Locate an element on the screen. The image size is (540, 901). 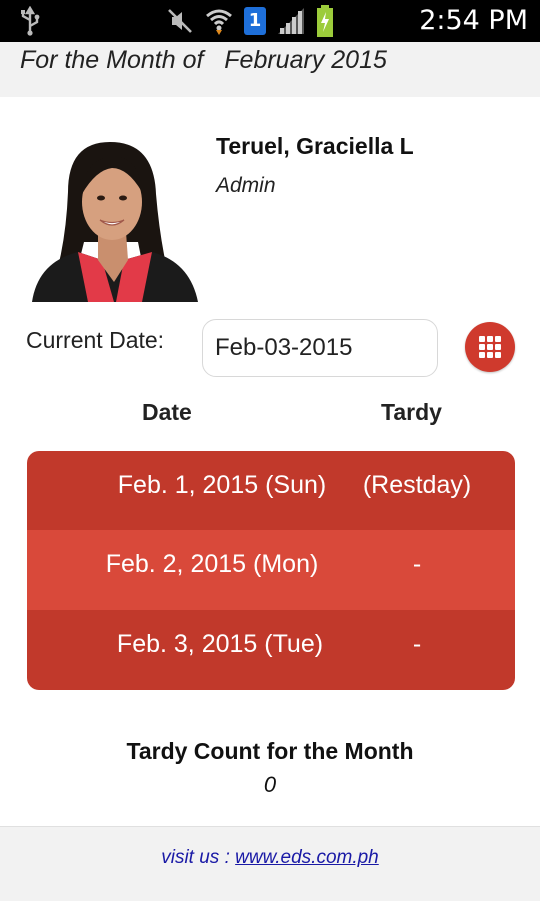
tardy-count-label: Tardy Count for the Month is located at coordinates (270, 751).